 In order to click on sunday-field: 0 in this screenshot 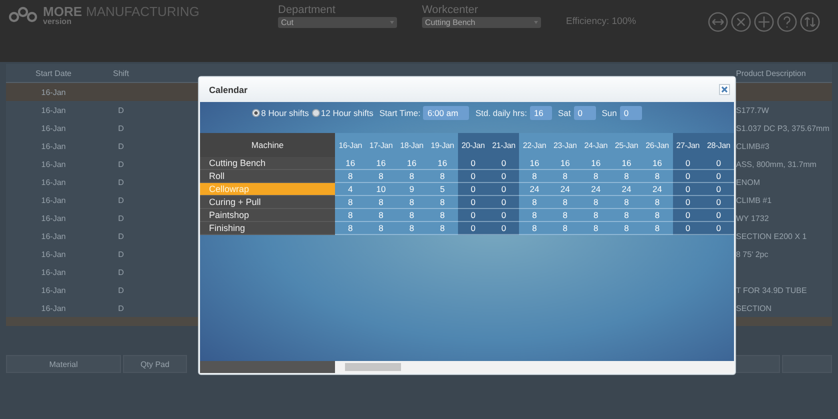, I will do `click(631, 113)`.